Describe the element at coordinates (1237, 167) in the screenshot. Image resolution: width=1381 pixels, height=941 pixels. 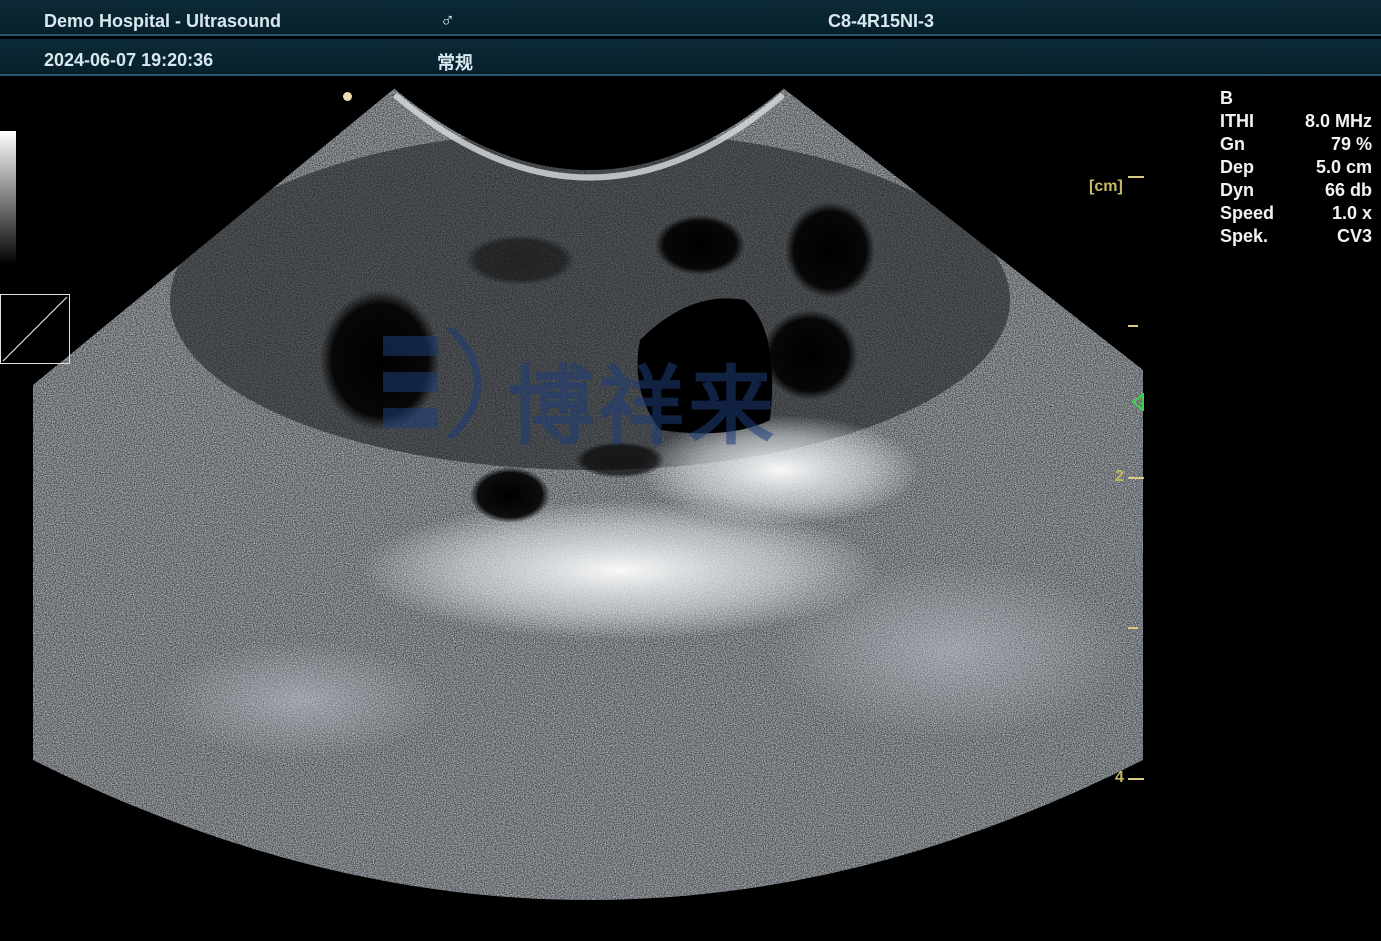
I see `param-key: Dep` at that location.